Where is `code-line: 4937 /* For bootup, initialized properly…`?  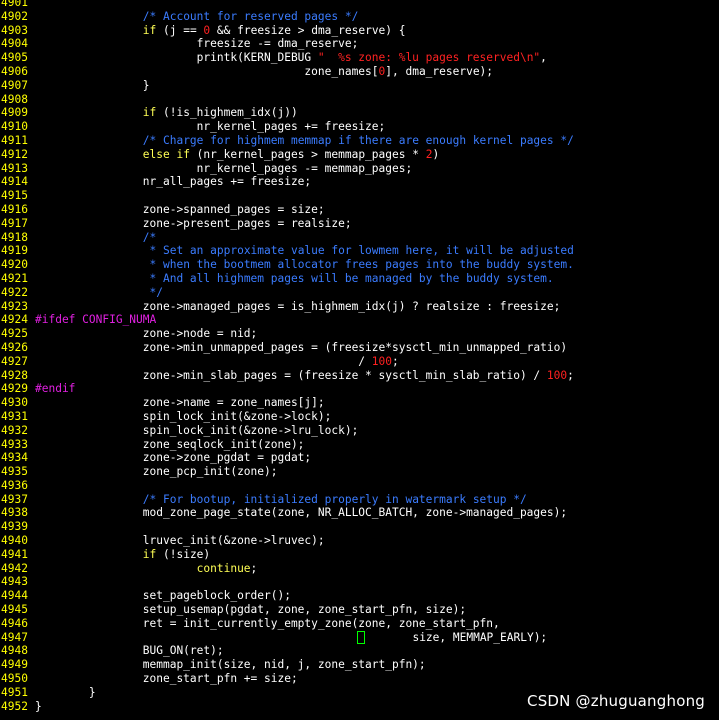
code-line: 4937 /* For bootup, initialized properly… is located at coordinates (359, 500).